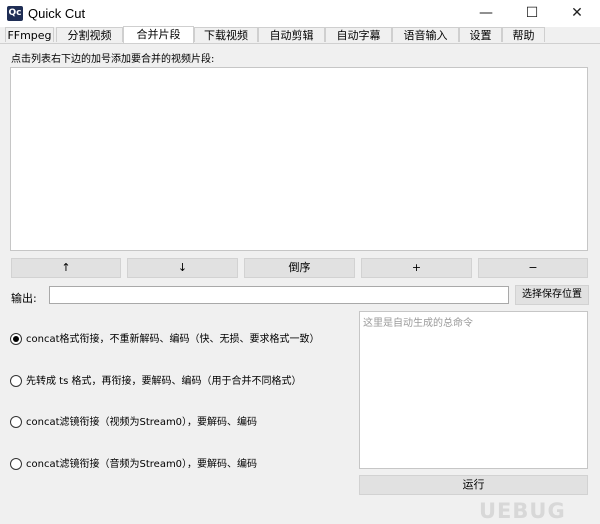 This screenshot has height=524, width=600. Describe the element at coordinates (486, 13) in the screenshot. I see `minimize-button: —` at that location.